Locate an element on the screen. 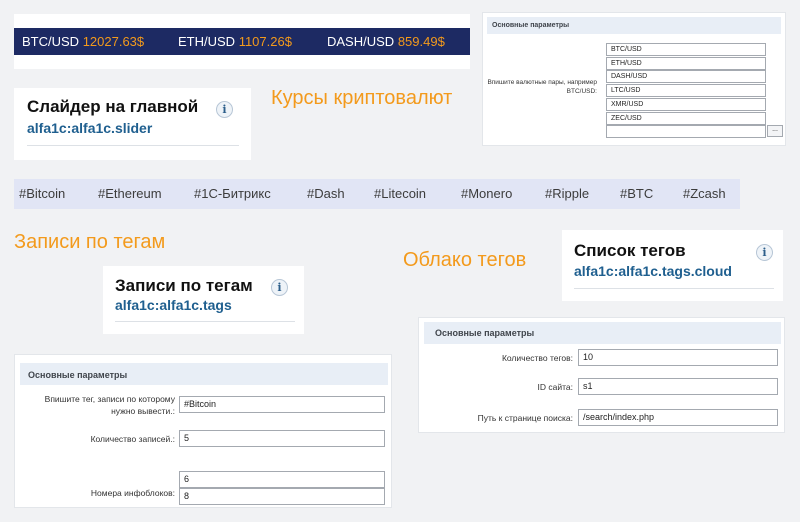 The width and height of the screenshot is (800, 522). tag-link: #Ripple is located at coordinates (567, 193).